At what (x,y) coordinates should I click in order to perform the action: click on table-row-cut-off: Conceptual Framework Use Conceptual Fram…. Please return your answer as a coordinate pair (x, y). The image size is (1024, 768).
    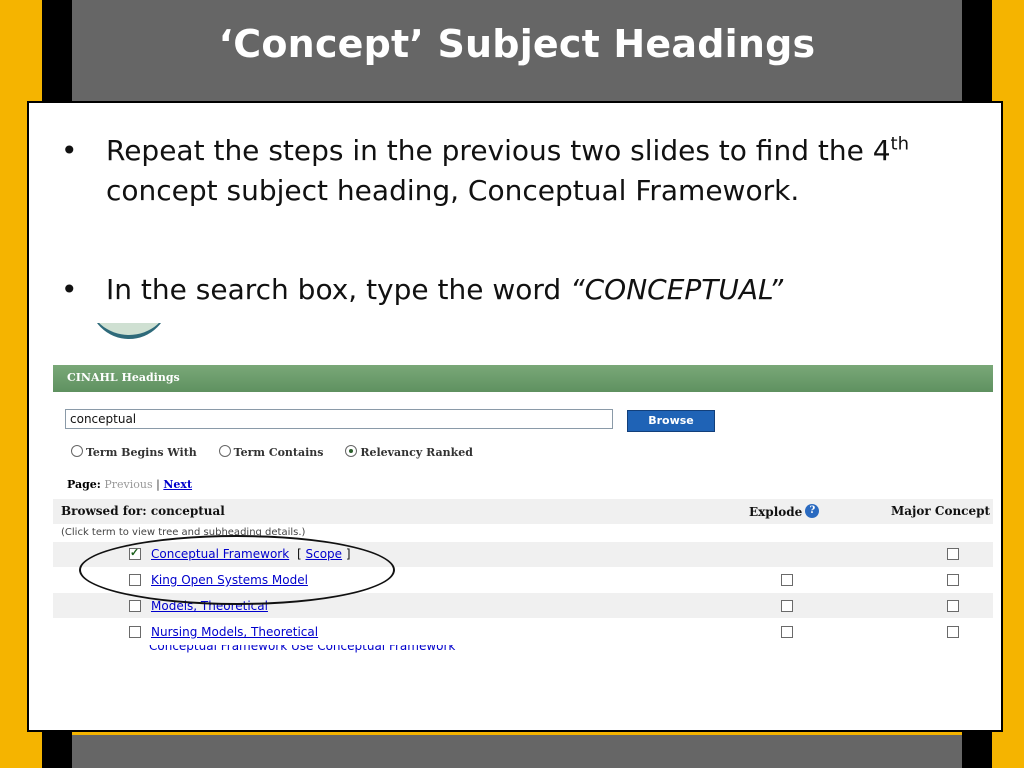
    Looking at the image, I should click on (523, 649).